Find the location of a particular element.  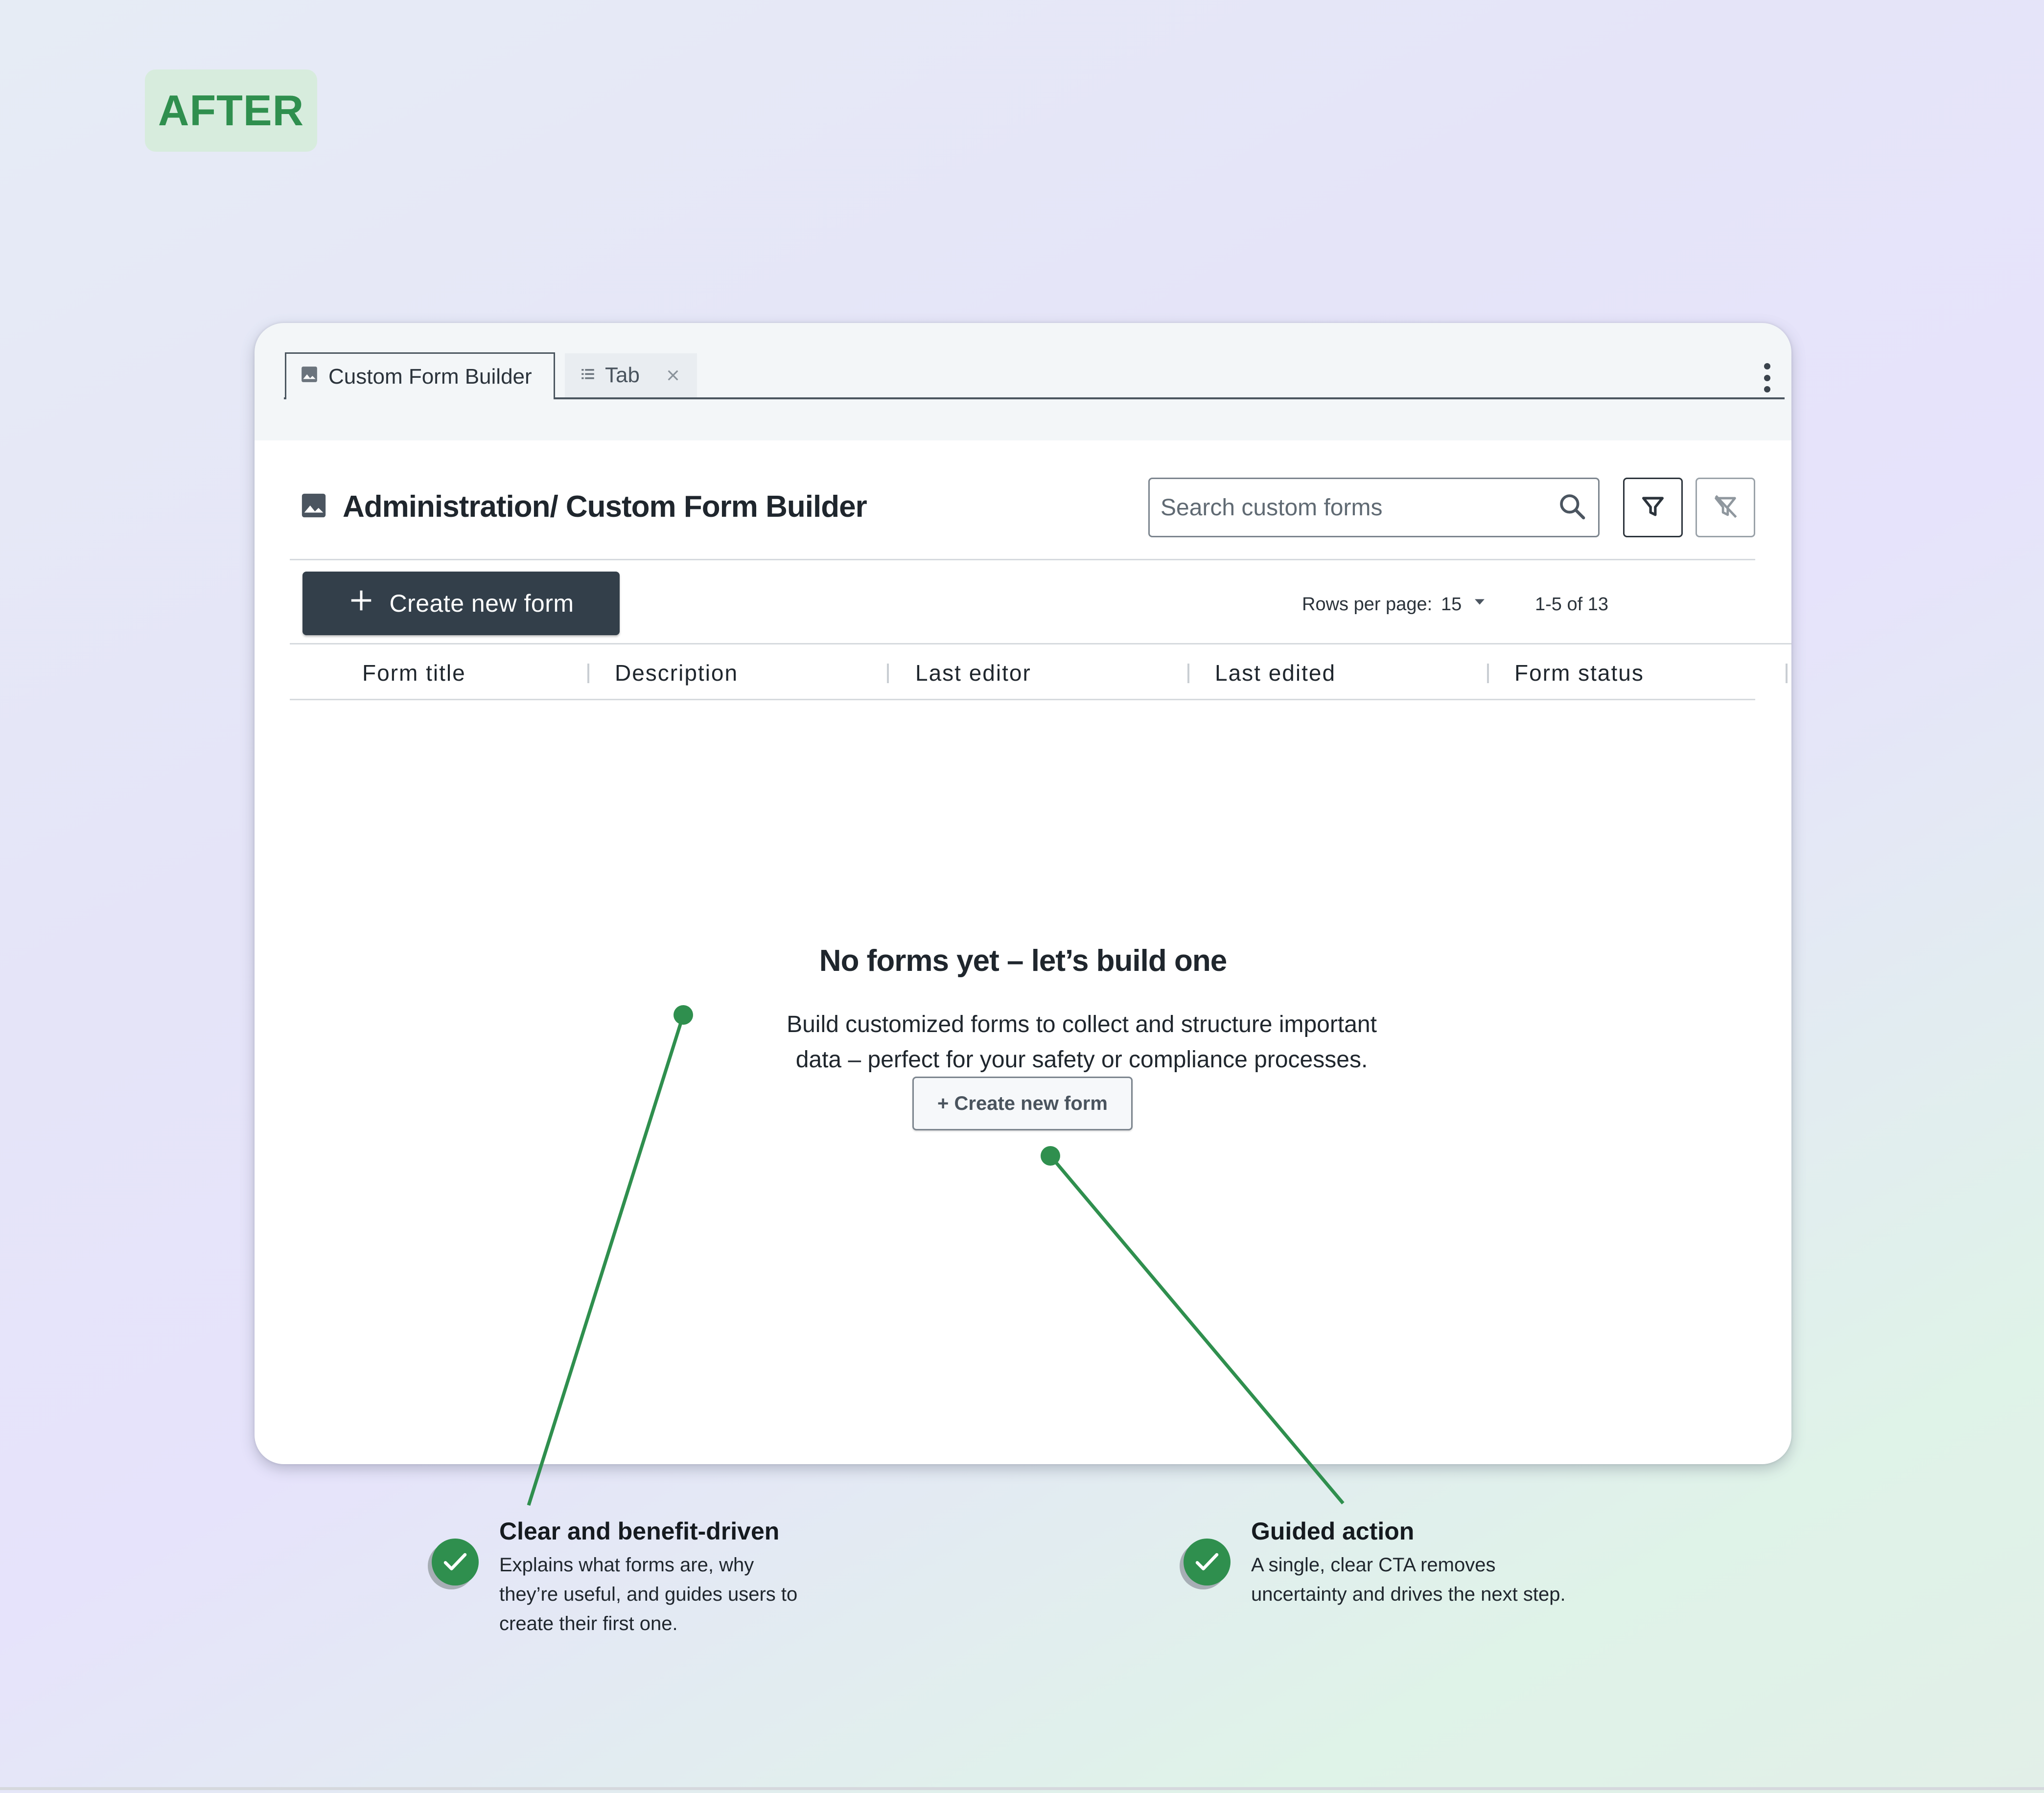

callout-line: uncertainty and drives the next step. is located at coordinates (1409, 1595).